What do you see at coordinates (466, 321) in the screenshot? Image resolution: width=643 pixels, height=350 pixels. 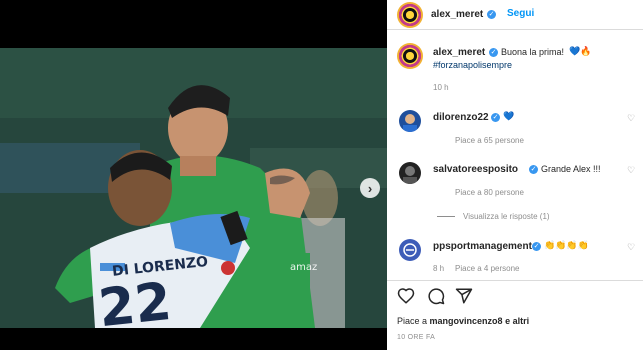 I see `liked-by-user: mangovincenzo8` at bounding box center [466, 321].